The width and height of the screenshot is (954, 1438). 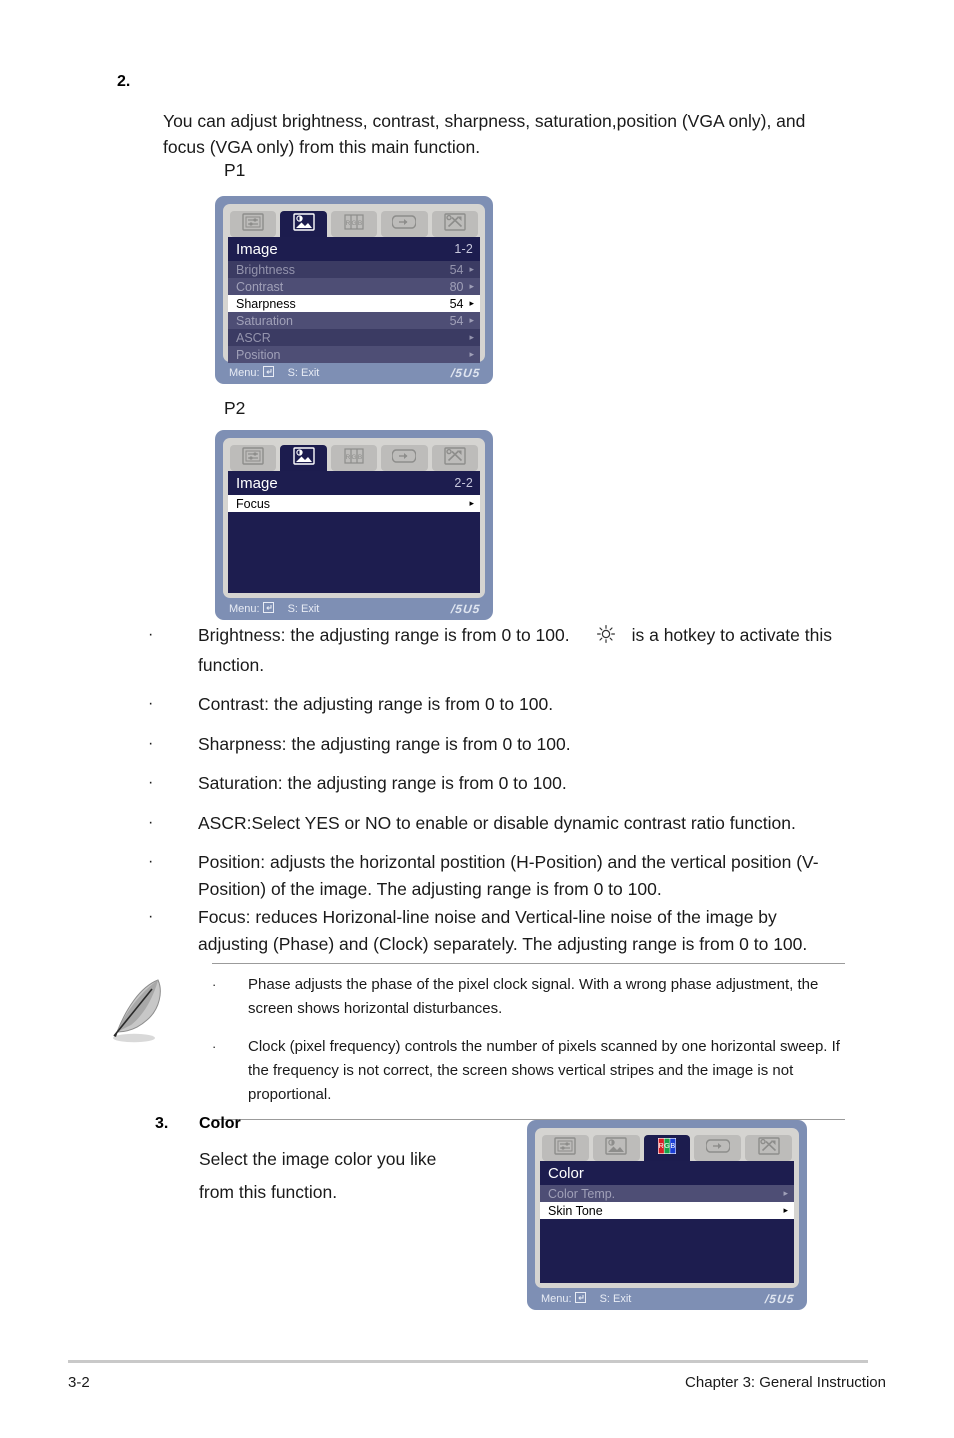 What do you see at coordinates (667, 1193) in the screenshot?
I see `osd-menu-item: Color Temp. ▸` at bounding box center [667, 1193].